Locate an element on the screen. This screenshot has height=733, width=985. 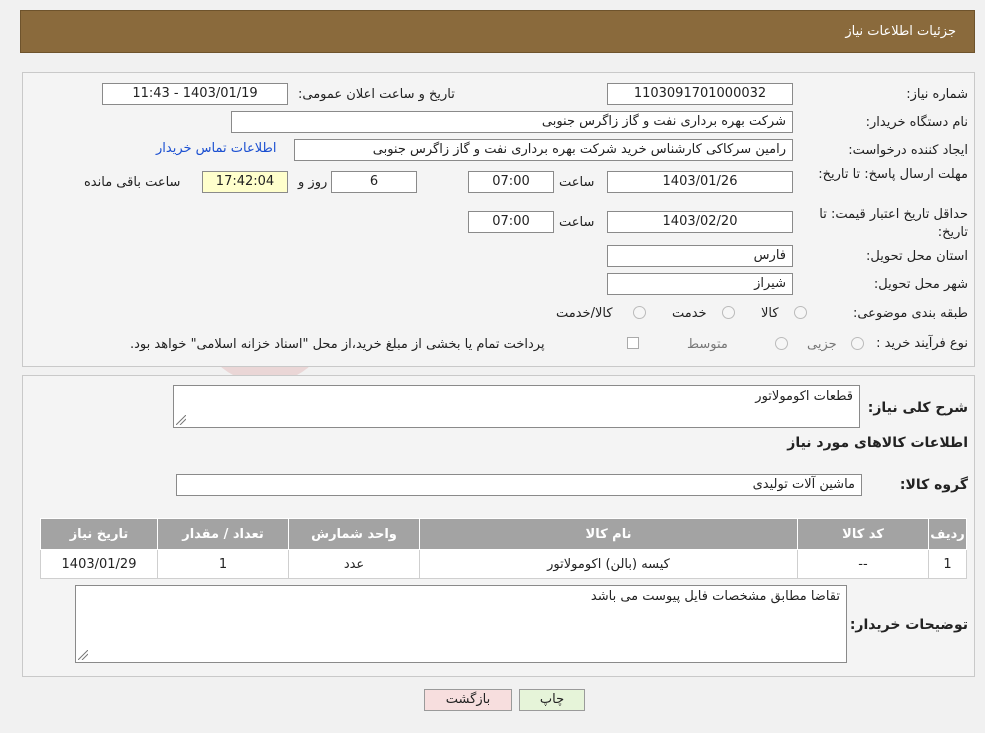
page-header: جزئیات اطلاعات نیاز is located at coordinates (497, 31).